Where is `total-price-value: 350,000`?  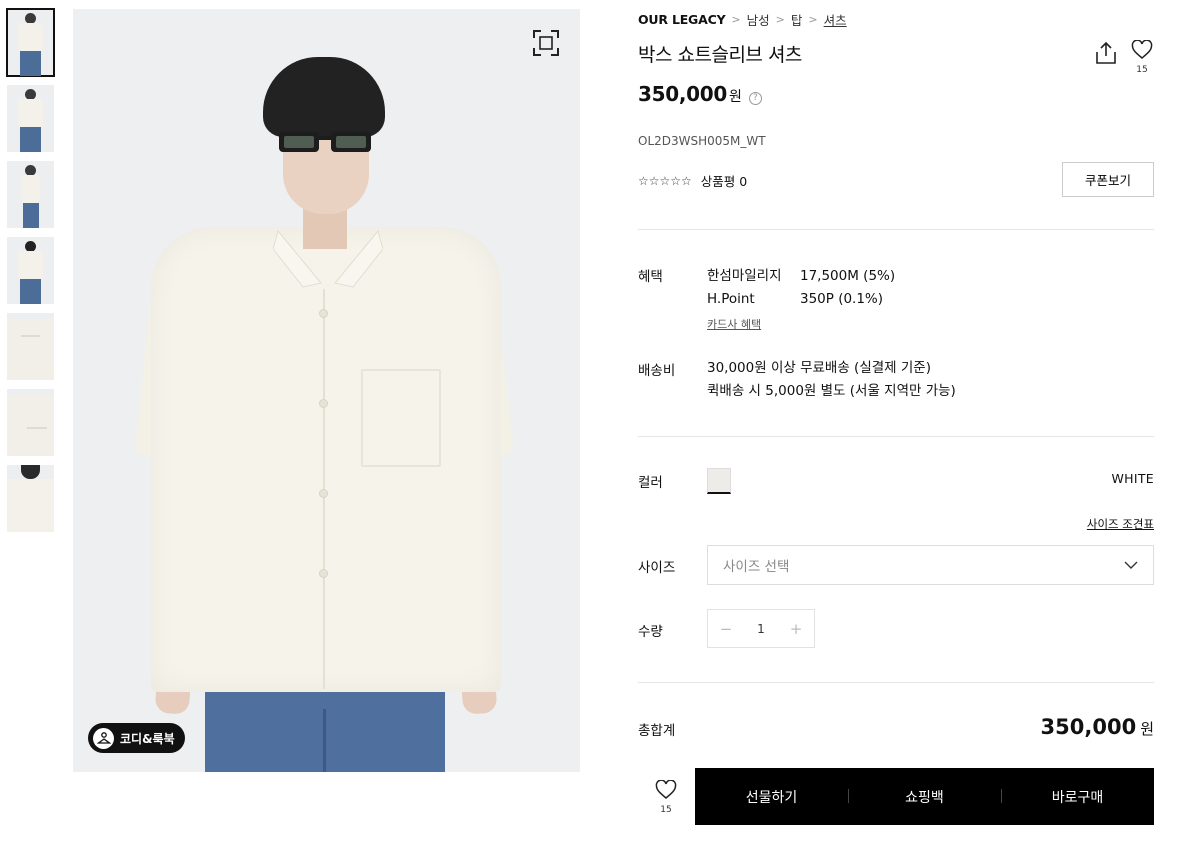
total-price-value: 350,000 is located at coordinates (1088, 727).